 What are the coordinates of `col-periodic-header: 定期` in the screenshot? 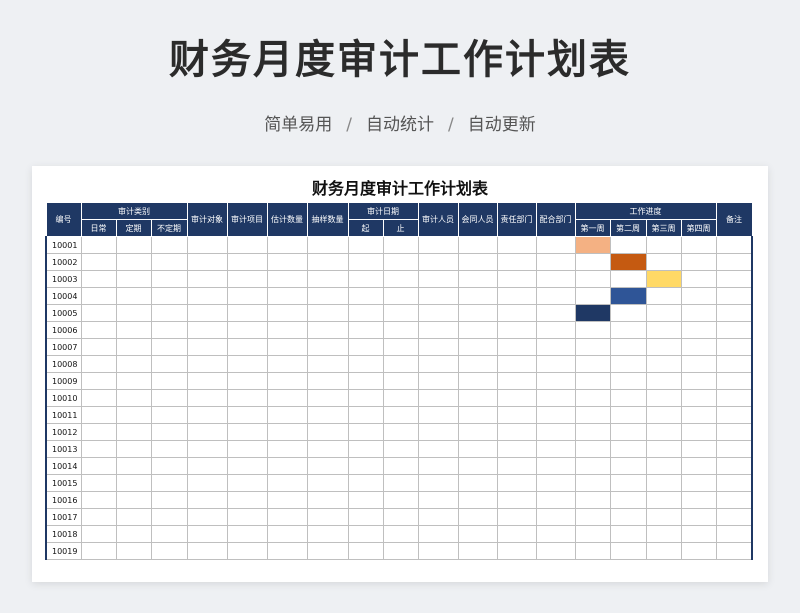 It's located at (133, 228).